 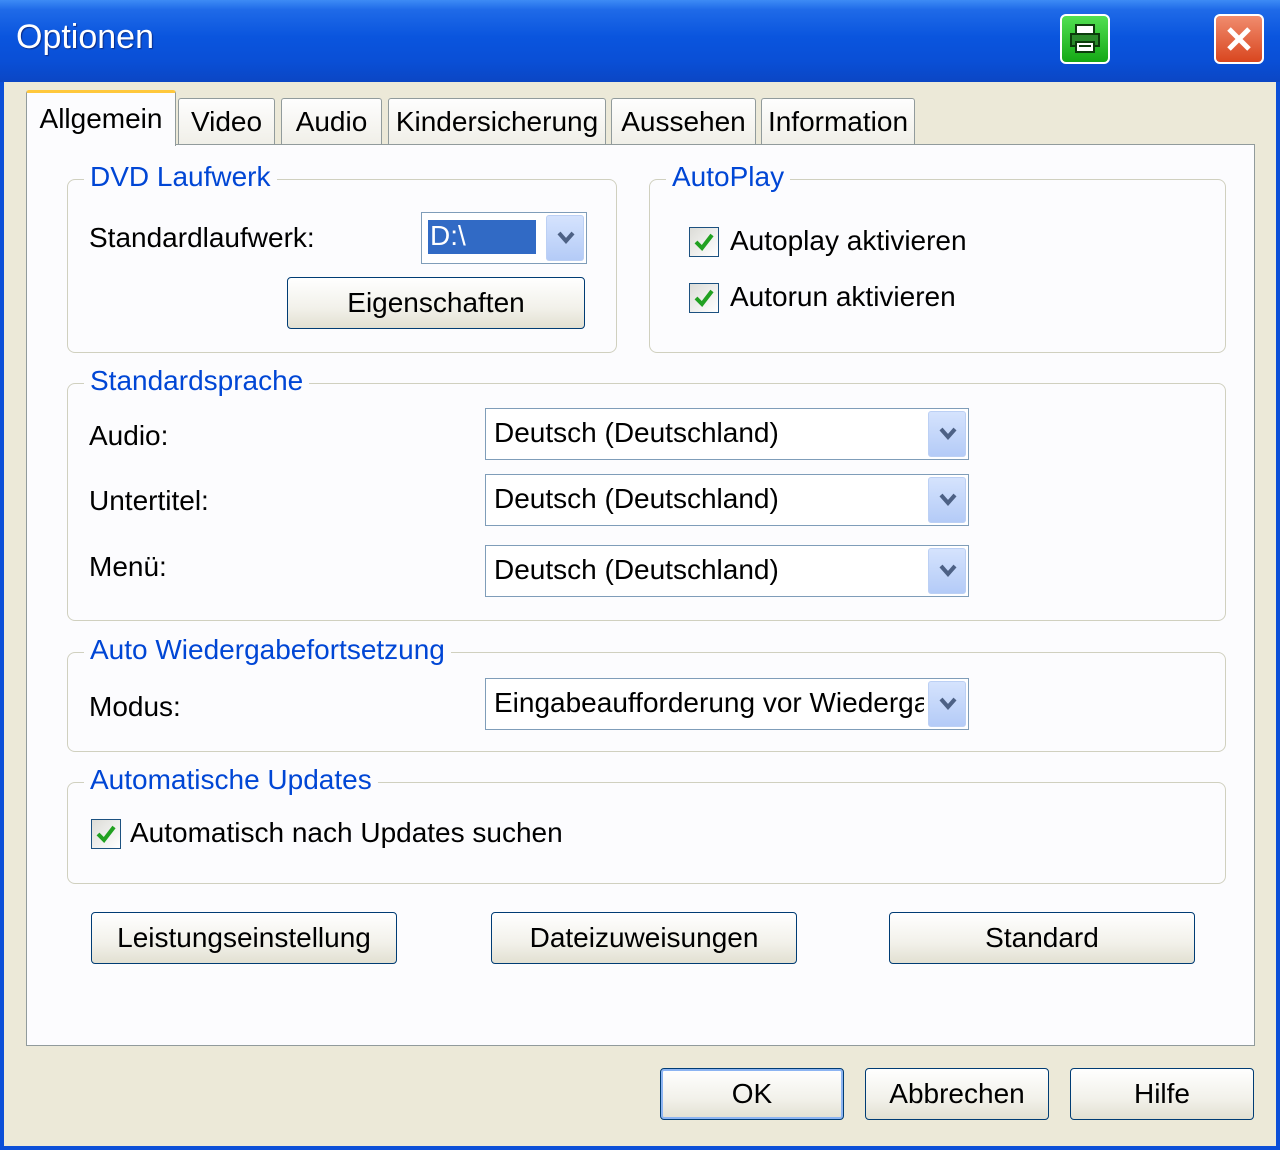 What do you see at coordinates (497, 121) in the screenshot?
I see `tab-kindersicherung: Kindersicherung` at bounding box center [497, 121].